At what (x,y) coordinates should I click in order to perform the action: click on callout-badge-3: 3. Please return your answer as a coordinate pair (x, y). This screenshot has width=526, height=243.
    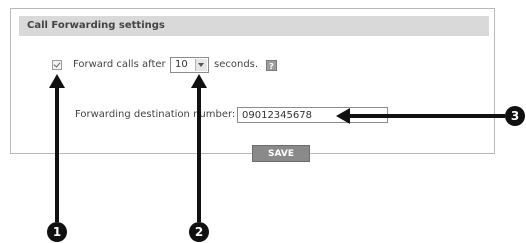
    Looking at the image, I should click on (515, 116).